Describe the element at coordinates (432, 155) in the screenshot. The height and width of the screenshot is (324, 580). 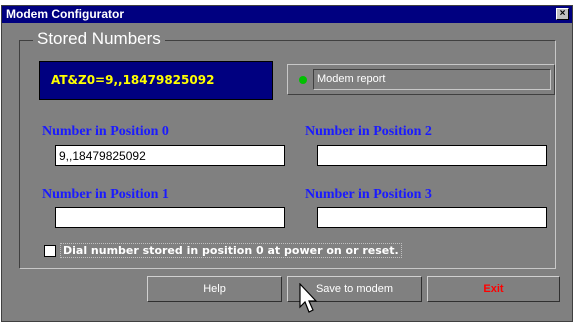
I see `position-2-input` at that location.